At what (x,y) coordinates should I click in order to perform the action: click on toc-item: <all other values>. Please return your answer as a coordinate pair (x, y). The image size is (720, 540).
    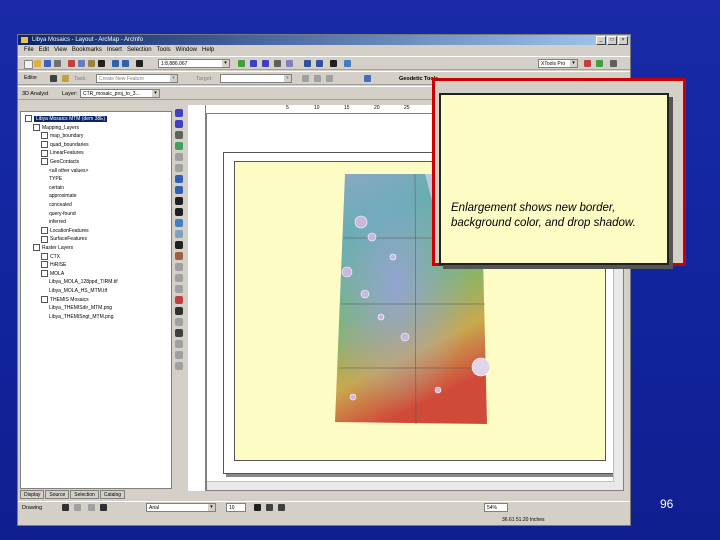
    Looking at the image, I should click on (68, 171).